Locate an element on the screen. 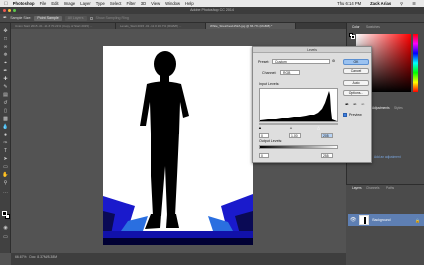  stamp-icon: ▤ is located at coordinates (5, 95).